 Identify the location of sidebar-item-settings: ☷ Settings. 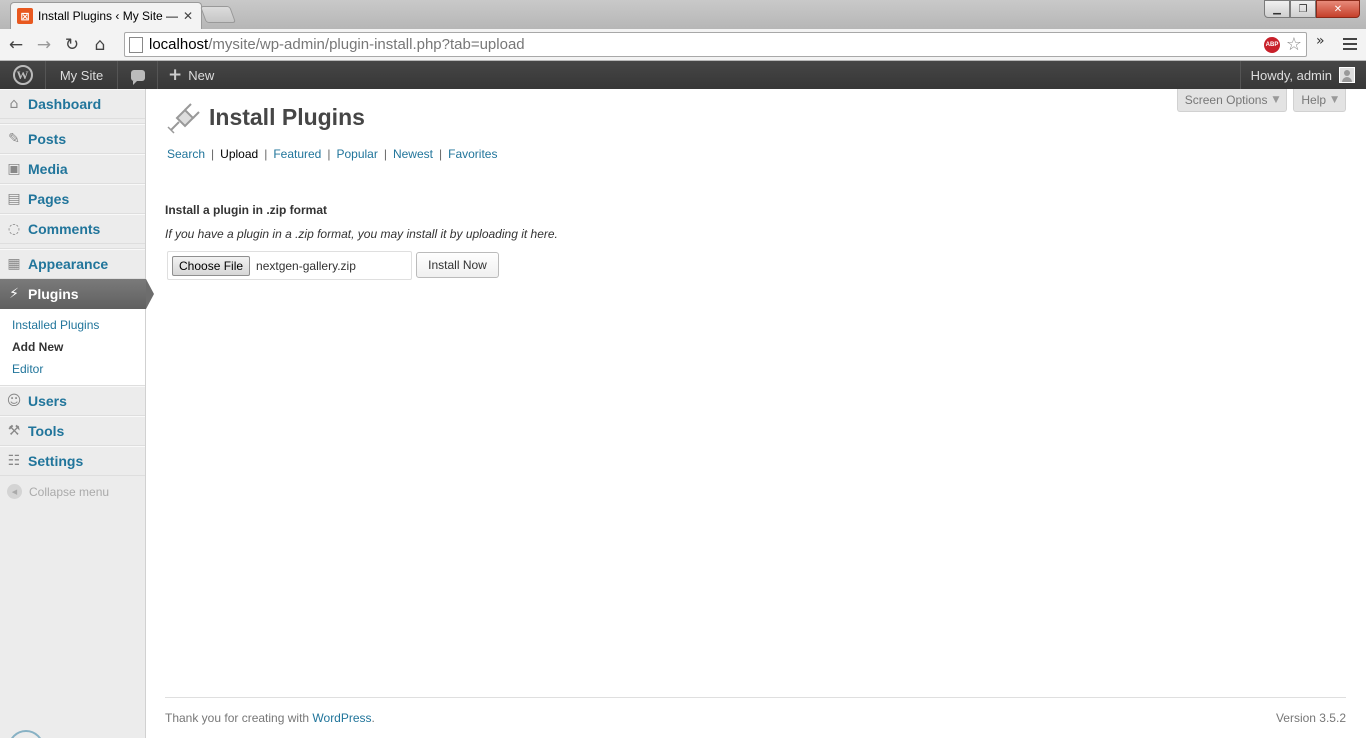
(72, 461).